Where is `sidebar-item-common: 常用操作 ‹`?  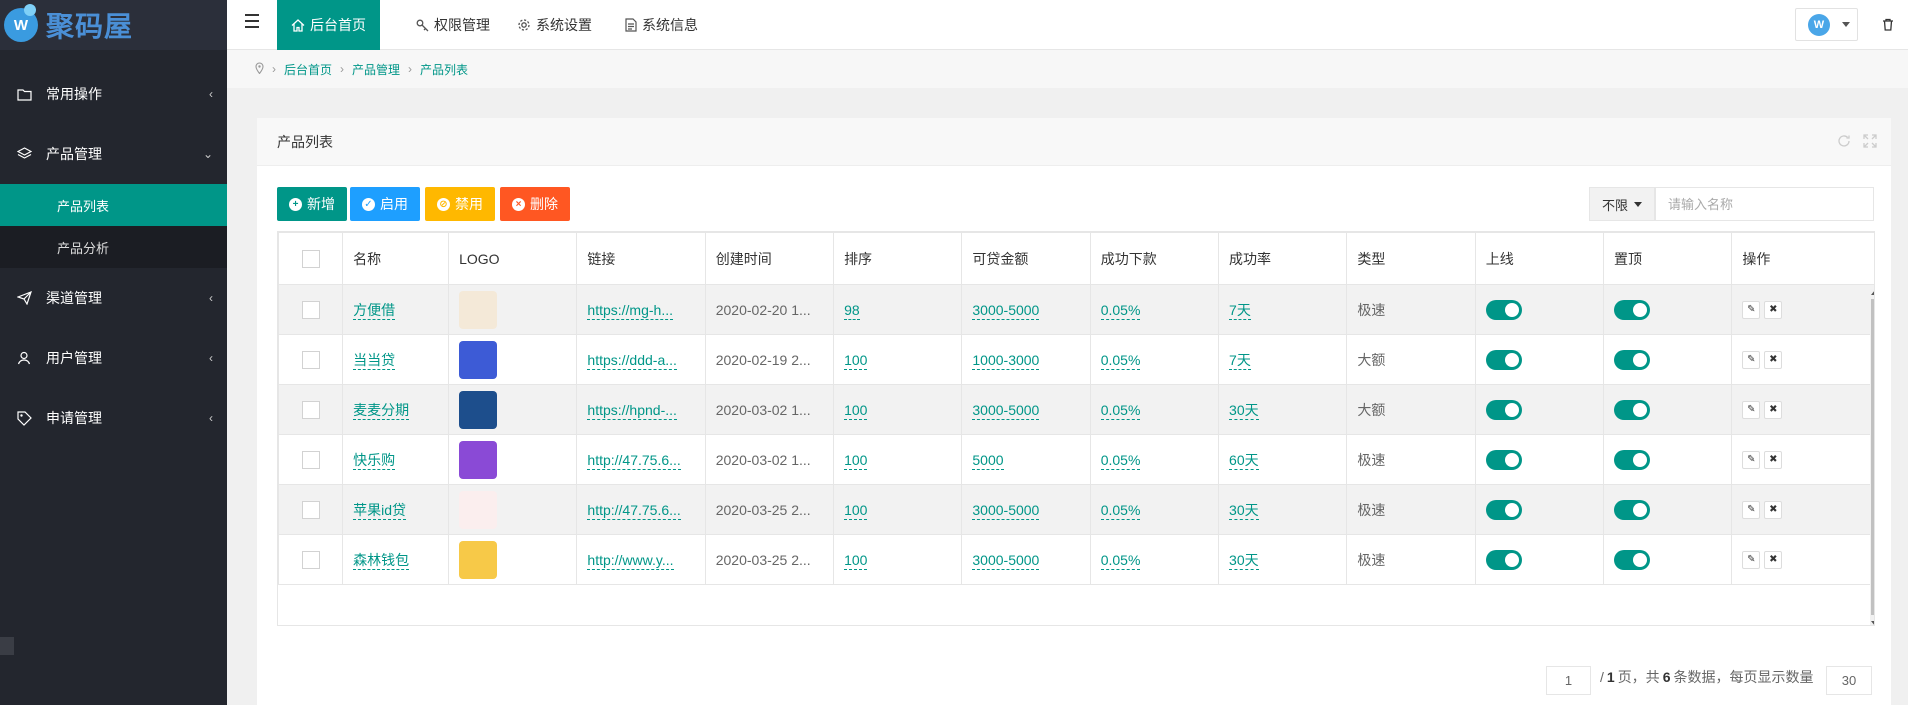 sidebar-item-common: 常用操作 ‹ is located at coordinates (113, 94).